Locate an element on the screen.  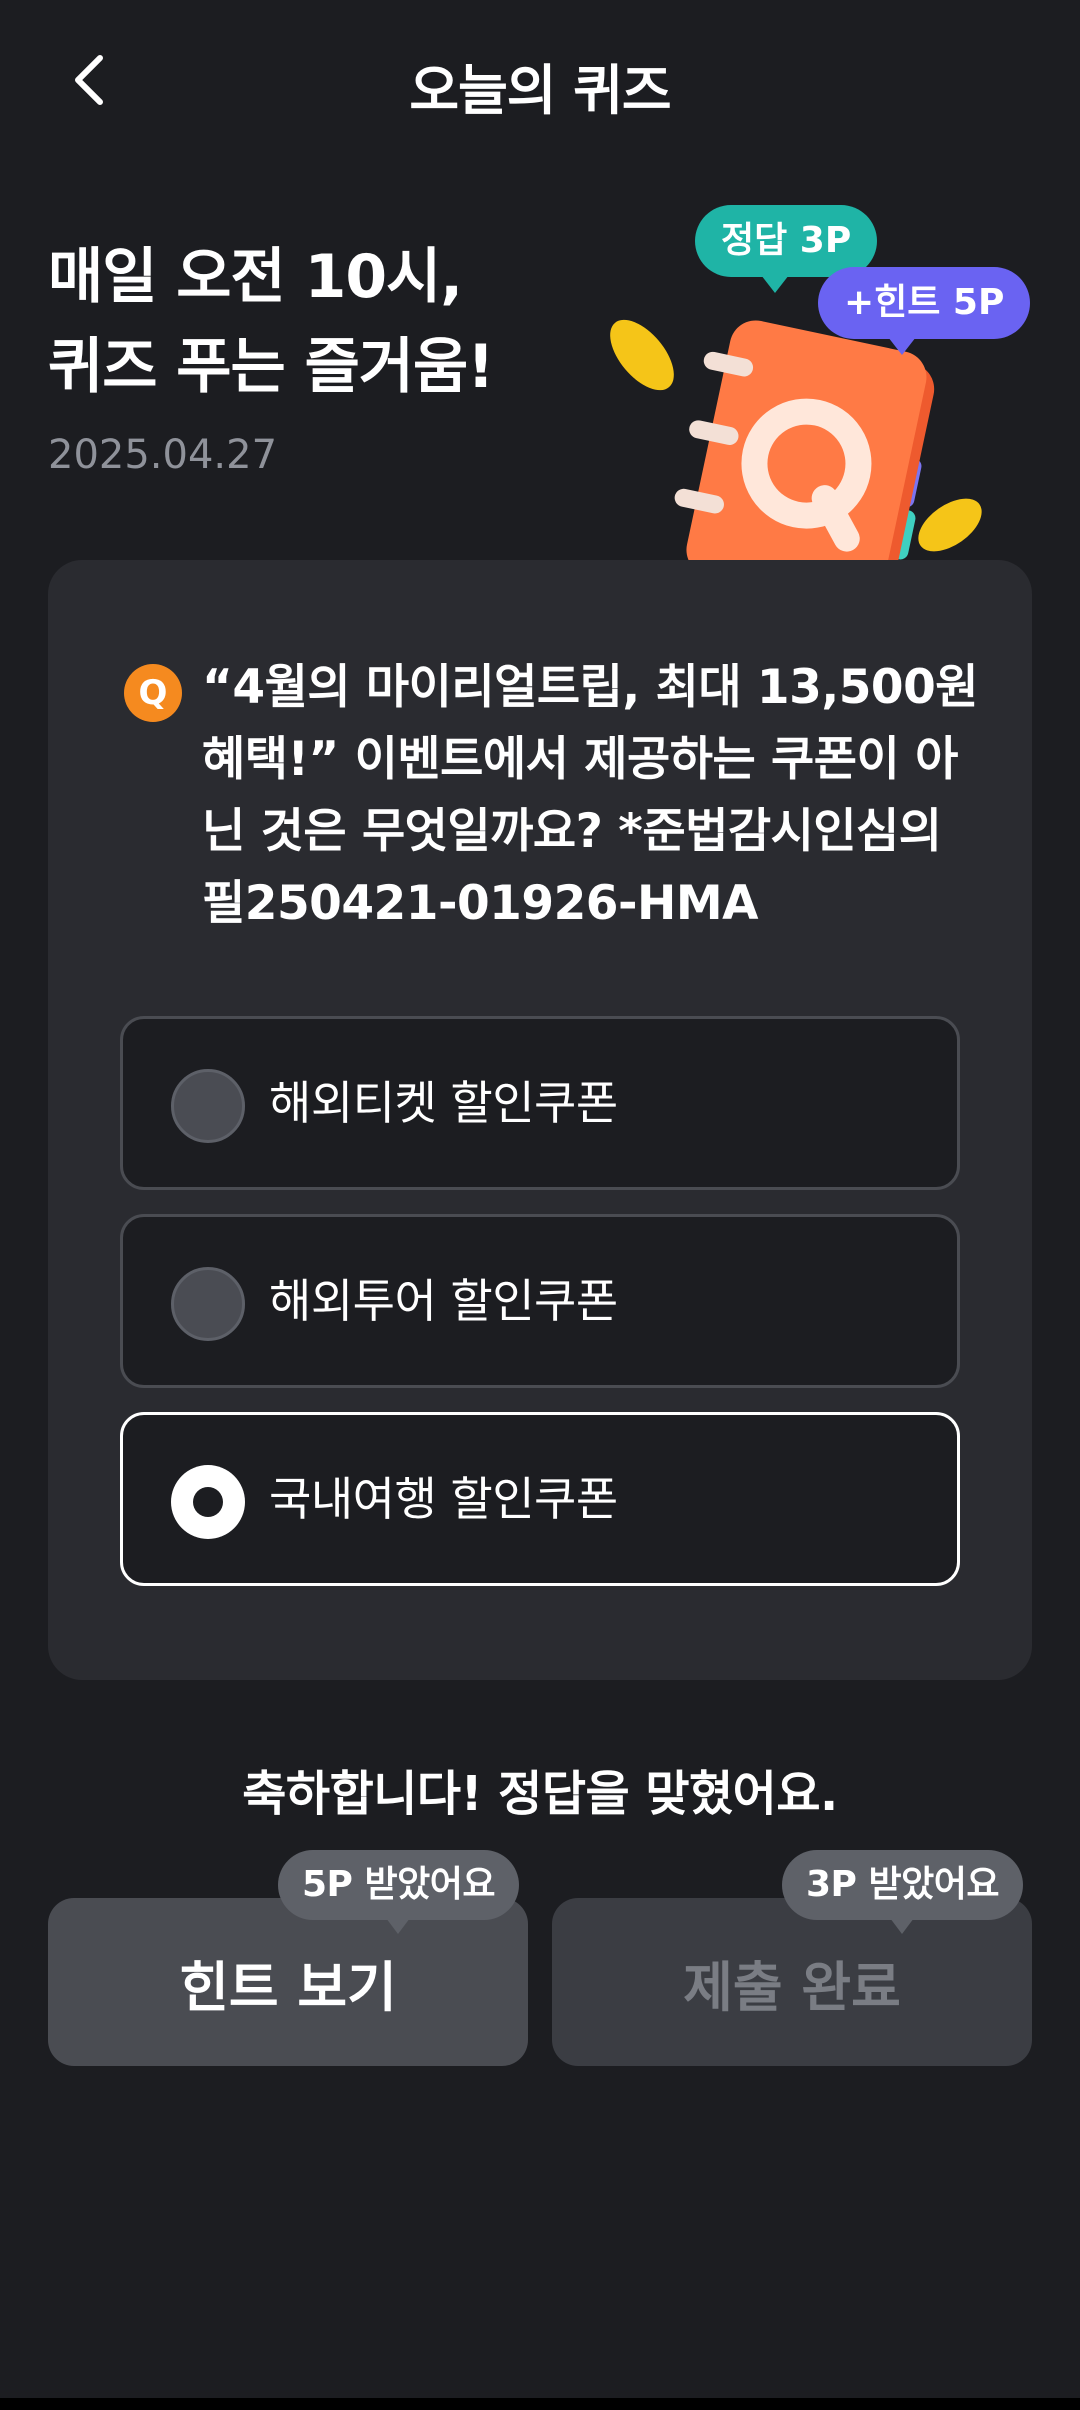
hero-title-line2: 퀴즈 푸는 즐거움! is located at coordinates (271, 367).